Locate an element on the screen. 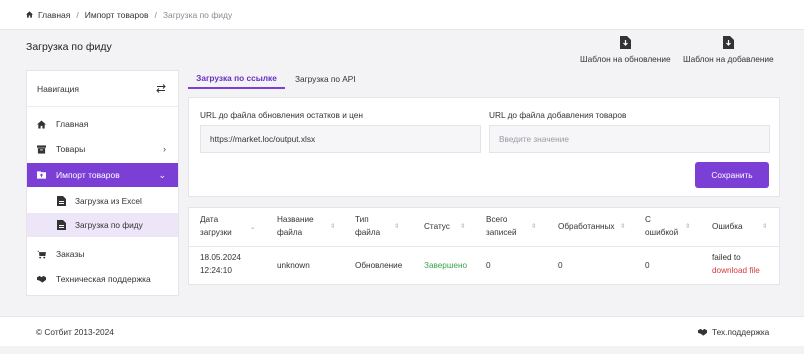  cell-filename: unknown is located at coordinates (293, 265).